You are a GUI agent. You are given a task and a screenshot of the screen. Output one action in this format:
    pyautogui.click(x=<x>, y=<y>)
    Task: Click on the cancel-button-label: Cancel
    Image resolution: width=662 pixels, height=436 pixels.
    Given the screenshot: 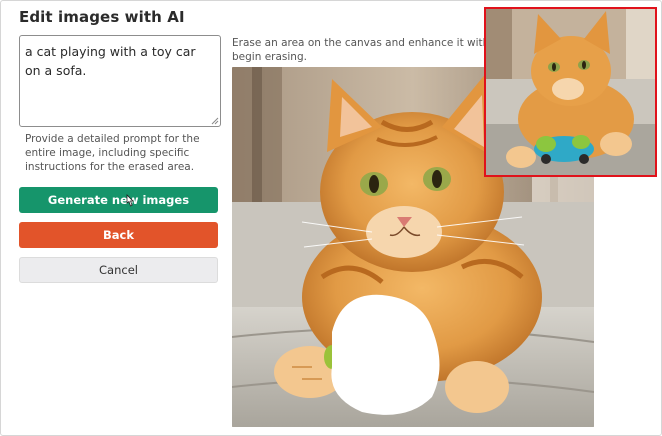 What is the action you would take?
    pyautogui.click(x=118, y=270)
    